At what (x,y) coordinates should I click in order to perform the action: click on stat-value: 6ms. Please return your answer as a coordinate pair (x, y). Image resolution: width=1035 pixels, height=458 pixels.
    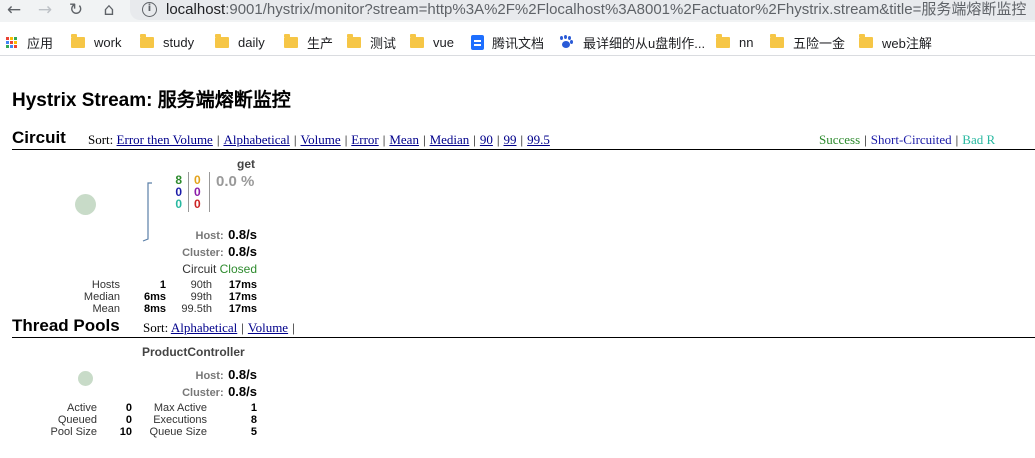
    Looking at the image, I should click on (154, 297).